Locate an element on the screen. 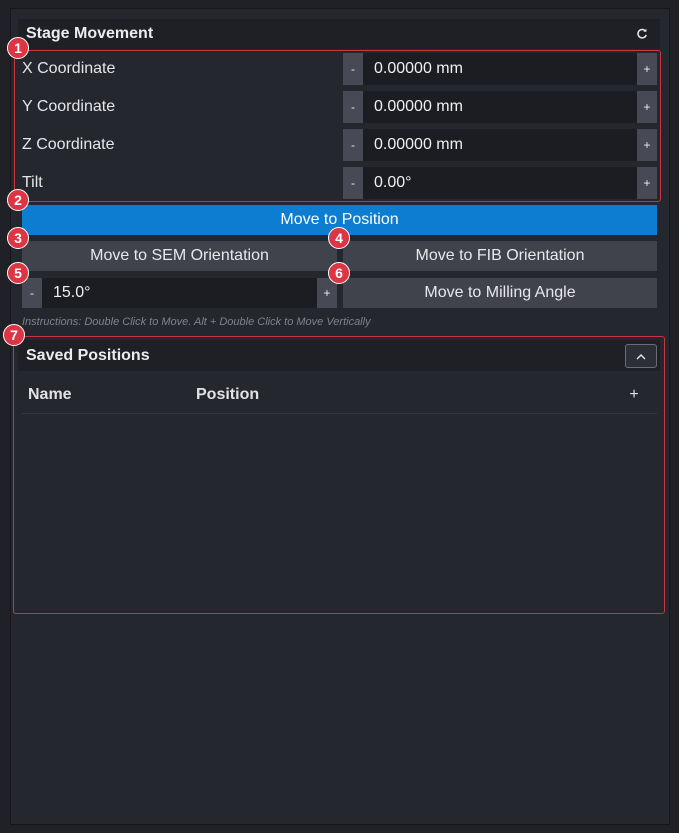  z-coordinate-field: 0.00000 mm is located at coordinates (500, 145).